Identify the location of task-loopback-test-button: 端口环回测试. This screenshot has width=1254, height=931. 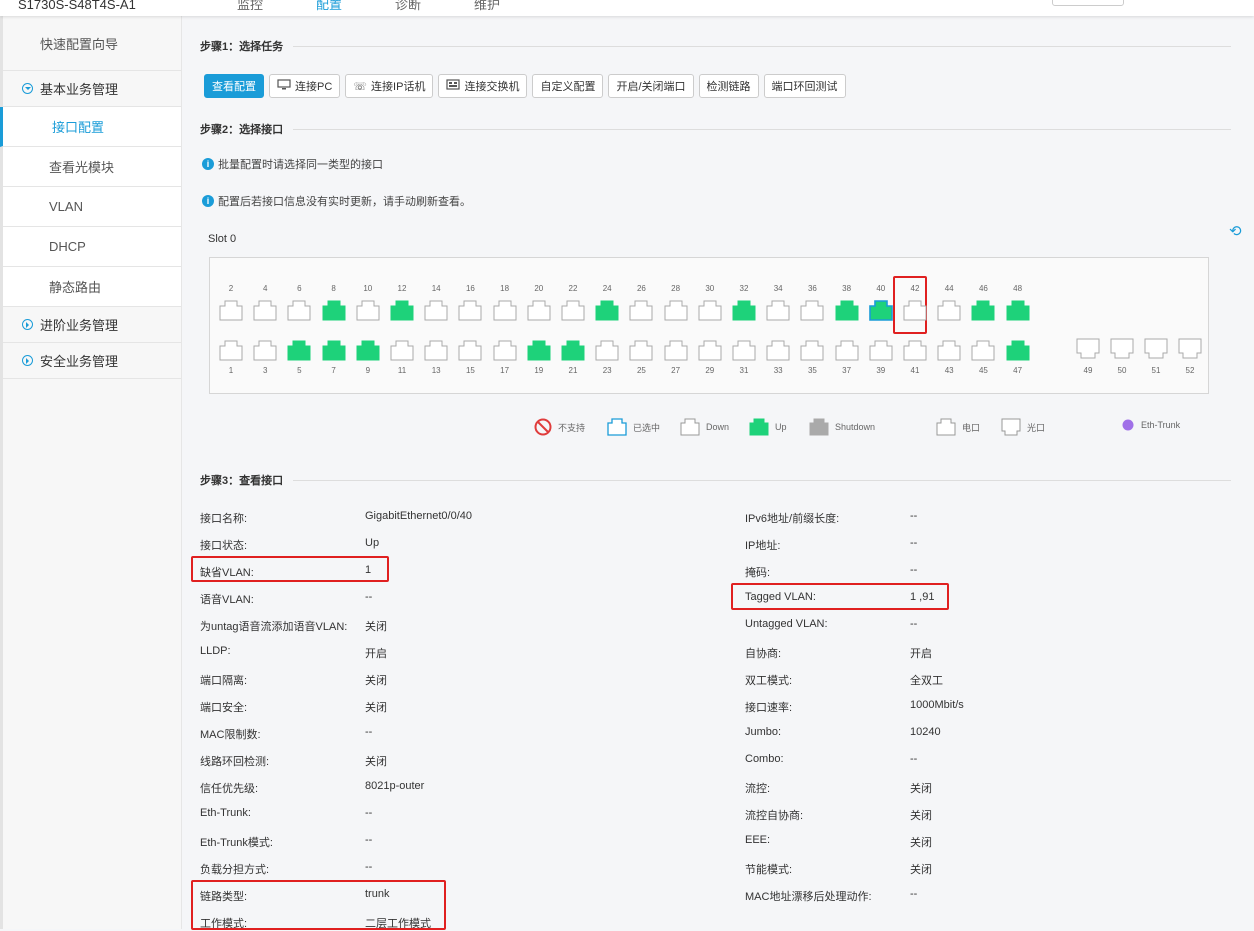
(804, 86).